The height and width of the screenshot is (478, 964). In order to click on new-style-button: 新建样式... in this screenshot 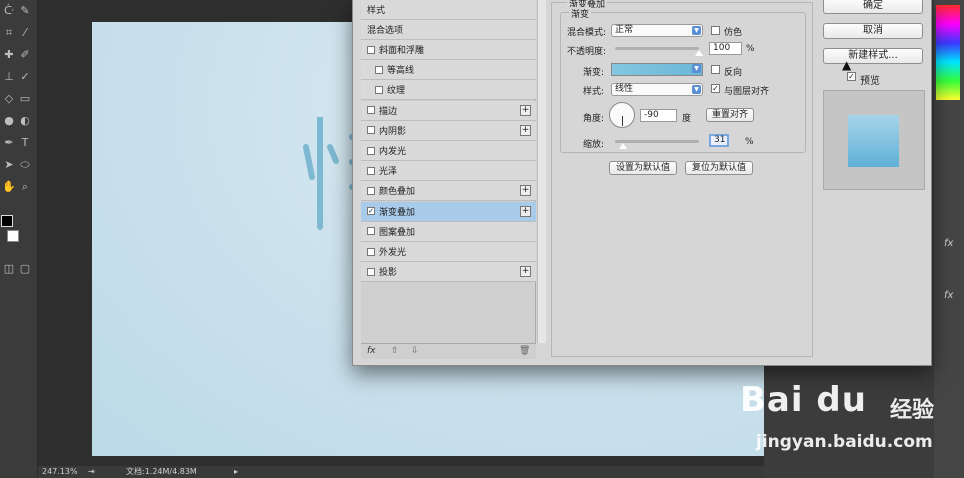, I will do `click(873, 56)`.